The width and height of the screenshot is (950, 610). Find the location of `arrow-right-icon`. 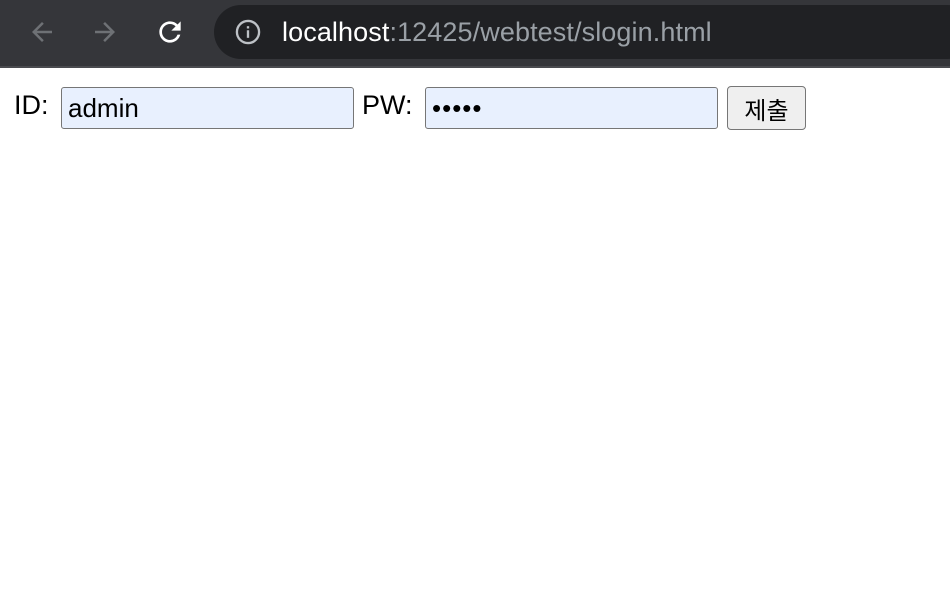

arrow-right-icon is located at coordinates (105, 32).